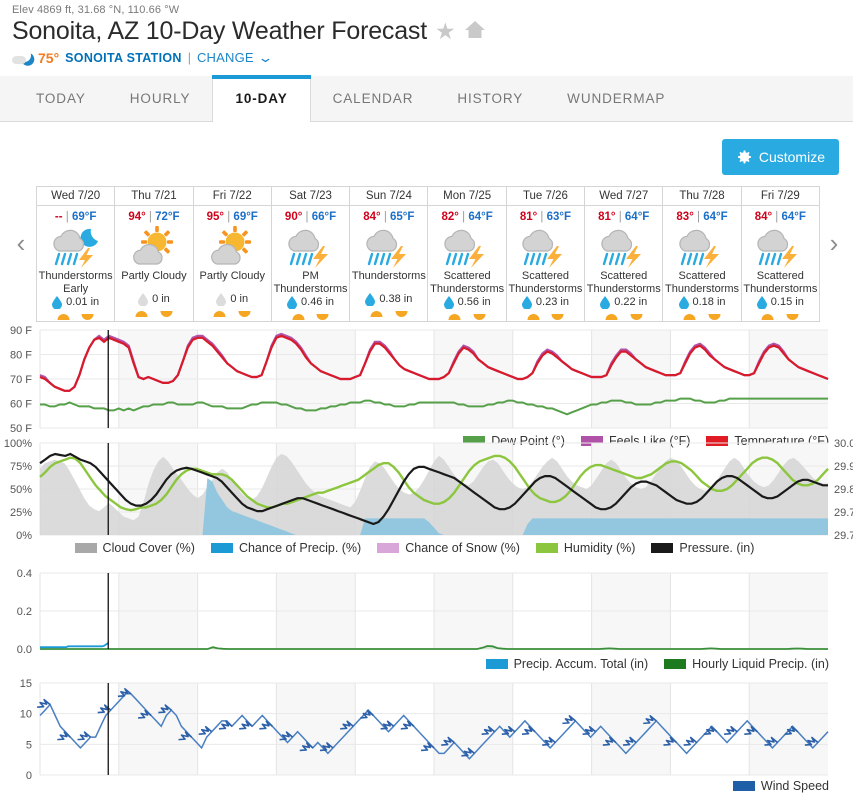  Describe the element at coordinates (21, 243) in the screenshot. I see `prev-days-arrow: ‹` at that location.